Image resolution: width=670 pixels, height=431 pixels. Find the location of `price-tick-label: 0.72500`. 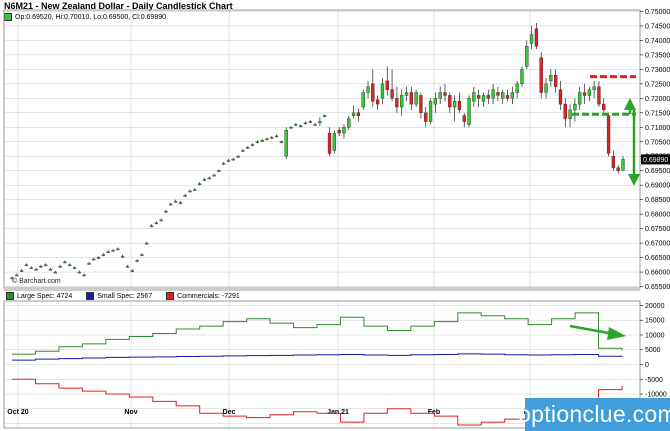

price-tick-label: 0.72500 is located at coordinates (657, 84).